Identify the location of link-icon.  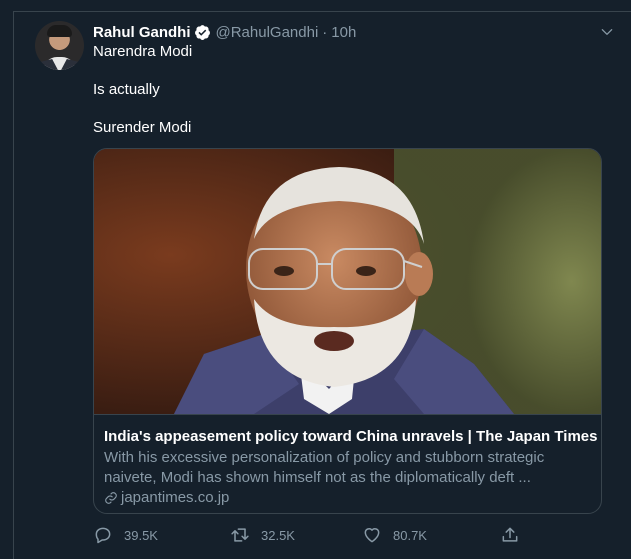
(111, 498).